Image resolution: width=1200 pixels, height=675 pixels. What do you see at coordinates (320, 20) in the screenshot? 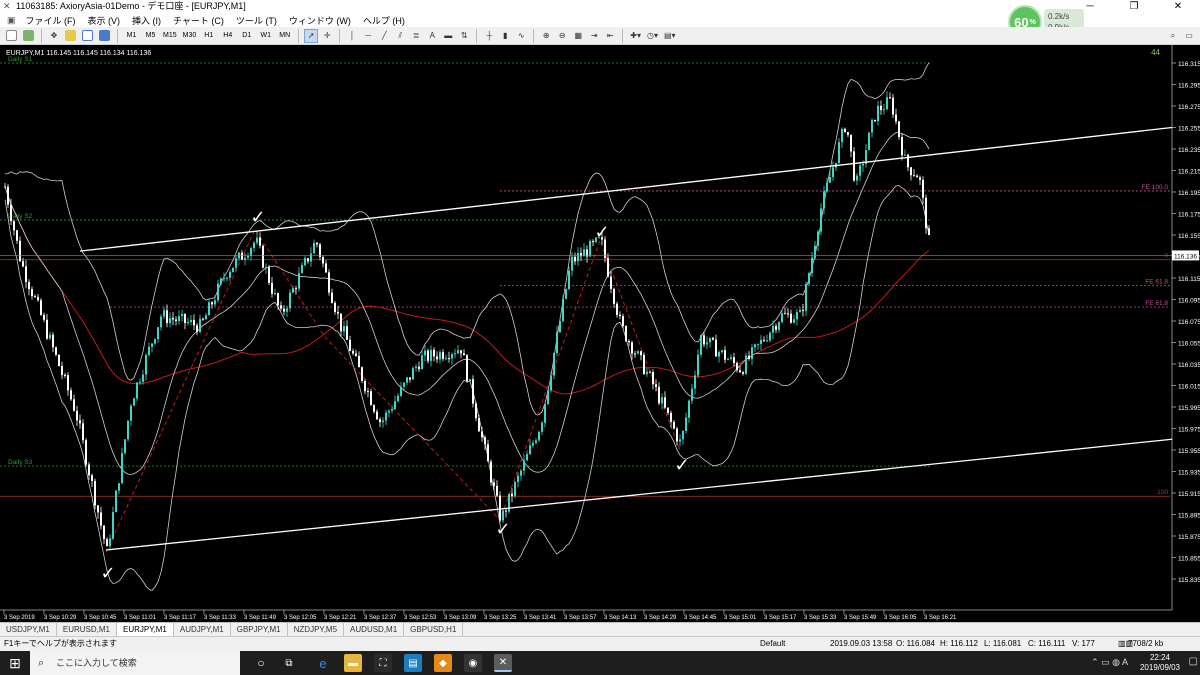
I see `menu-window: ウィンドウ (W)` at bounding box center [320, 20].